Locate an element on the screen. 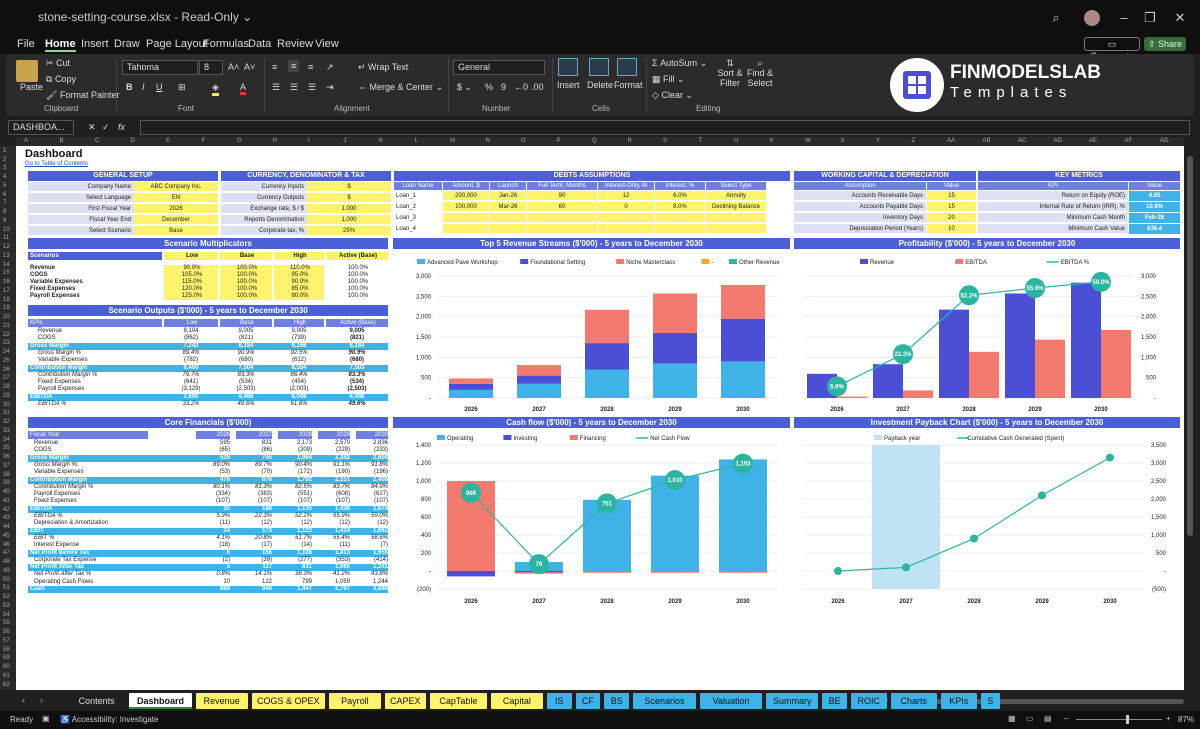  bold-button: B is located at coordinates (129, 87).